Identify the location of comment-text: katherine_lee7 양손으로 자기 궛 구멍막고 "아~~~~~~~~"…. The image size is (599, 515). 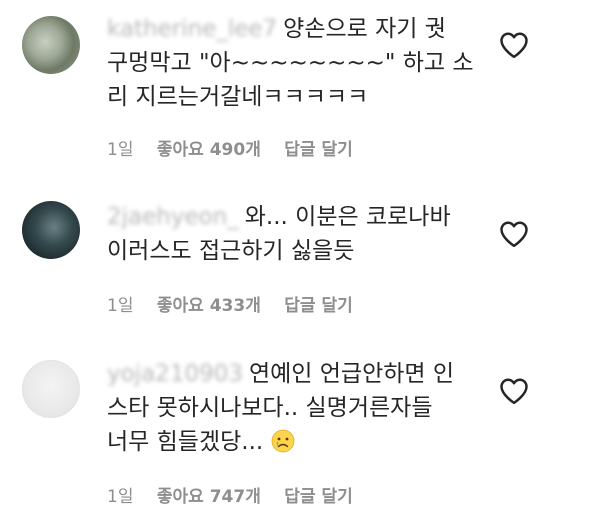
(302, 63).